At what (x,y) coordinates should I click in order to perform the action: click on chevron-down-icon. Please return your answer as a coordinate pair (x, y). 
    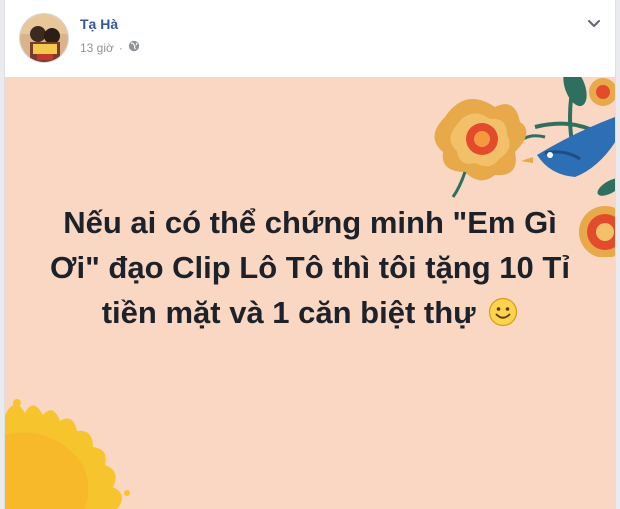
    Looking at the image, I should click on (594, 24).